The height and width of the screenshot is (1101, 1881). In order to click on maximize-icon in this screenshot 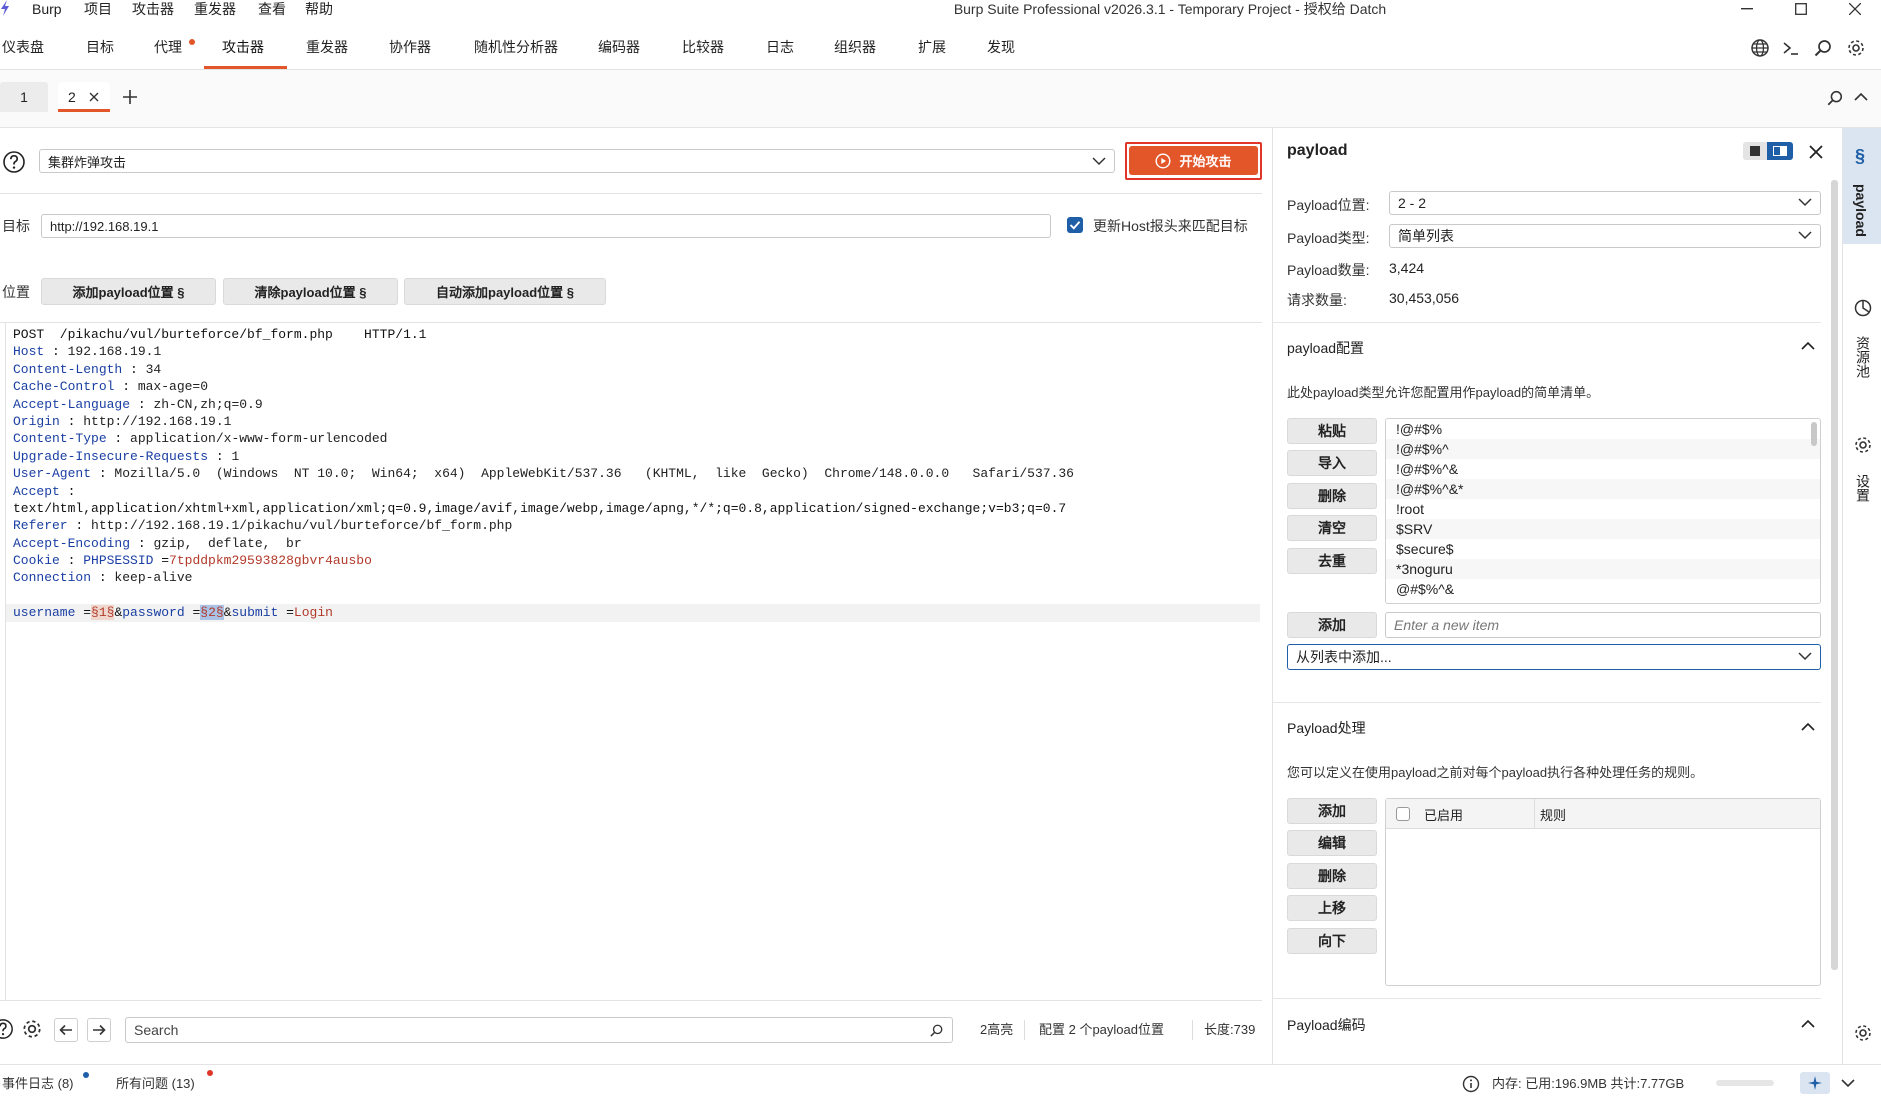, I will do `click(1801, 9)`.